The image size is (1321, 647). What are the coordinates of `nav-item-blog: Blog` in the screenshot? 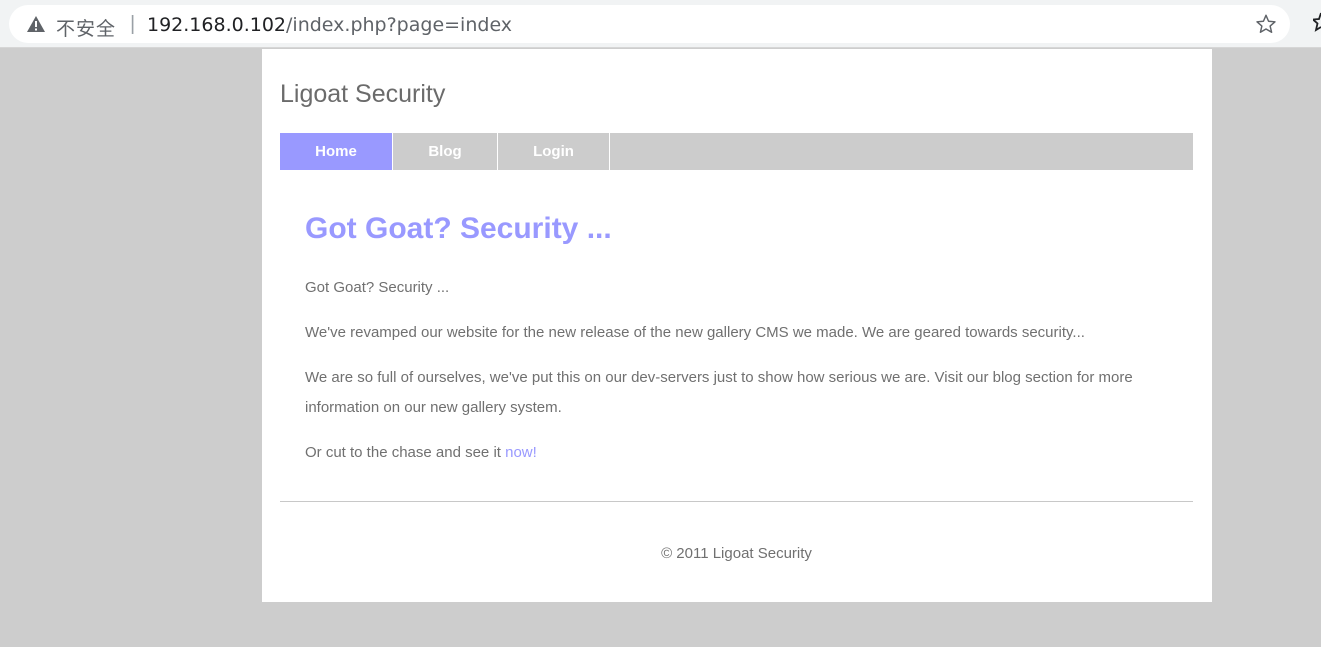 It's located at (445, 151).